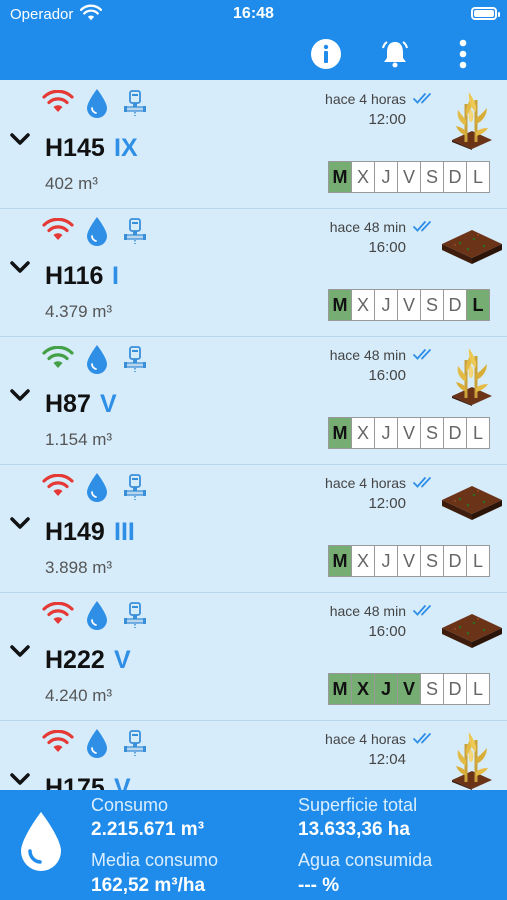 This screenshot has width=507, height=900. Describe the element at coordinates (253, 528) in the screenshot. I see `hydrant-row: H149 III 3.898 m³ hace 4 horas 12:00 M X J V S D L` at that location.